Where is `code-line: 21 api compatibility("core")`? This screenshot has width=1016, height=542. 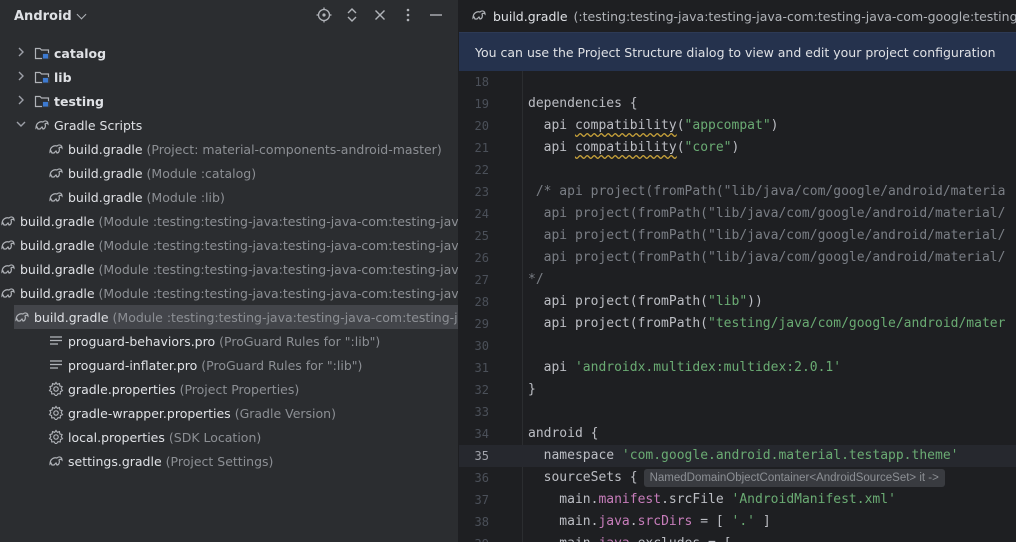
code-line: 21 api compatibility("core") is located at coordinates (737, 148).